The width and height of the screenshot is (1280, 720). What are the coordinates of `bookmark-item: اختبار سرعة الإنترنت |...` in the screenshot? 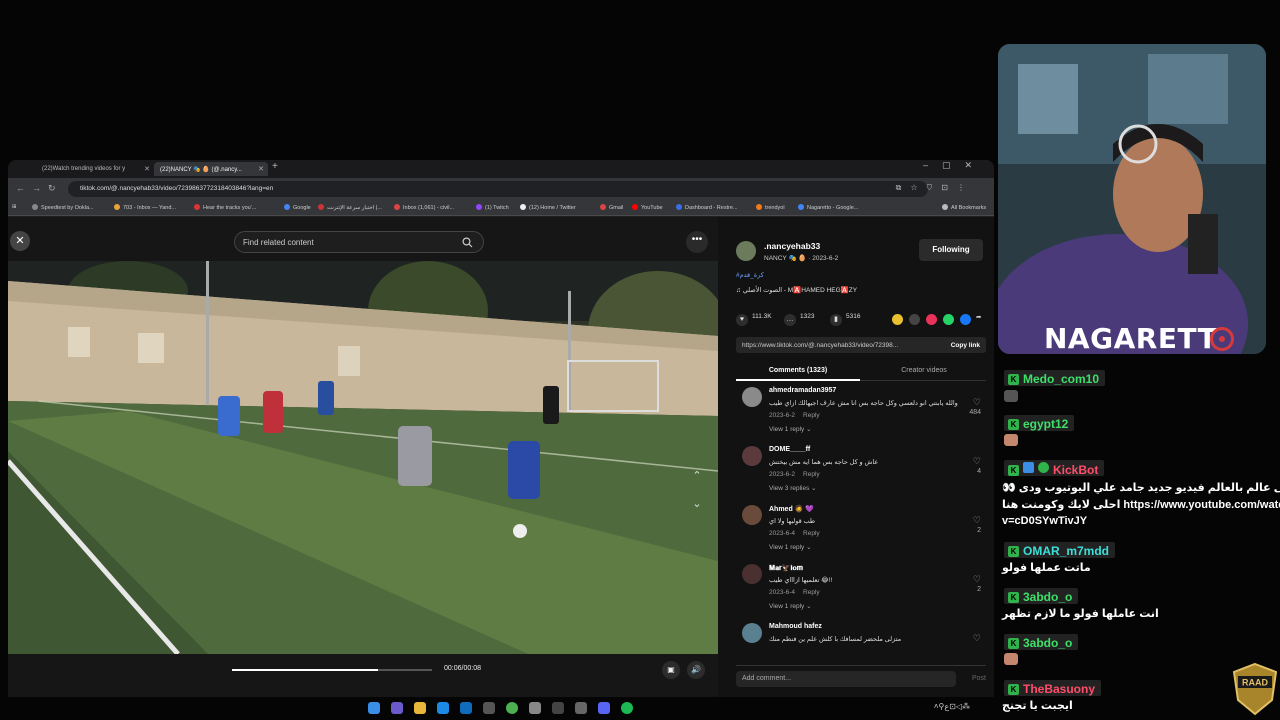 It's located at (350, 207).